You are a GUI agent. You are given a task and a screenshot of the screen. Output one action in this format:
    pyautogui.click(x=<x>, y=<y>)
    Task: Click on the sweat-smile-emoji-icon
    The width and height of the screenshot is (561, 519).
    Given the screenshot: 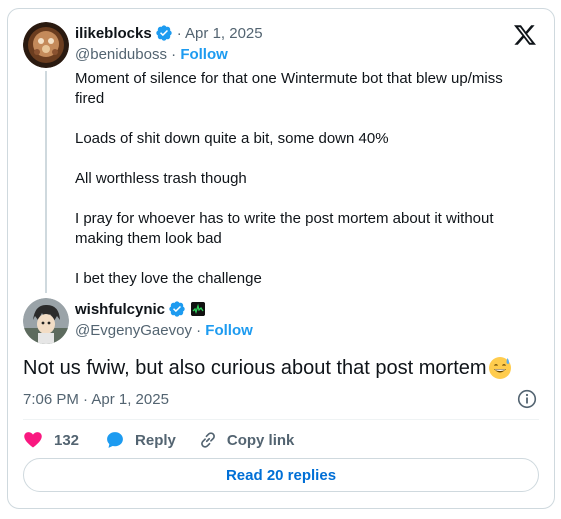 What is the action you would take?
    pyautogui.click(x=499, y=368)
    